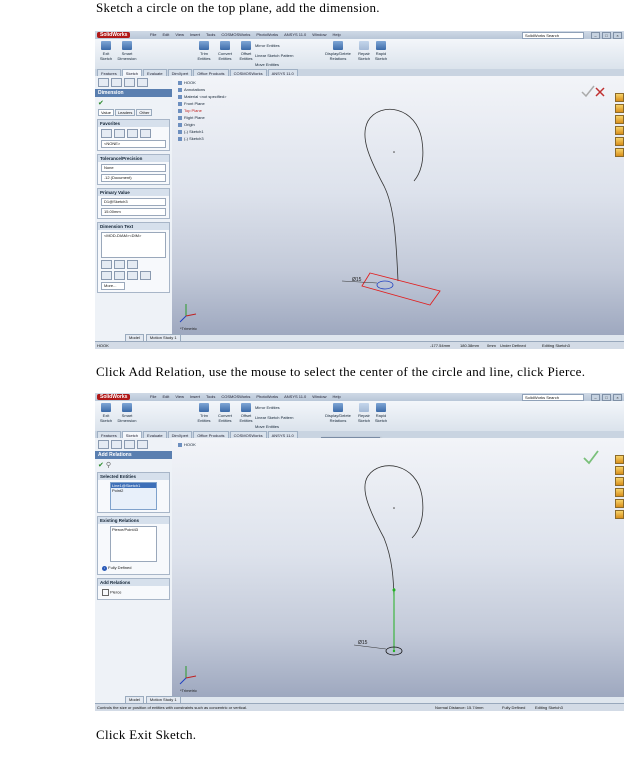 This screenshot has width=624, height=757. Describe the element at coordinates (119, 264) in the screenshot. I see `align-center-icon` at that location.